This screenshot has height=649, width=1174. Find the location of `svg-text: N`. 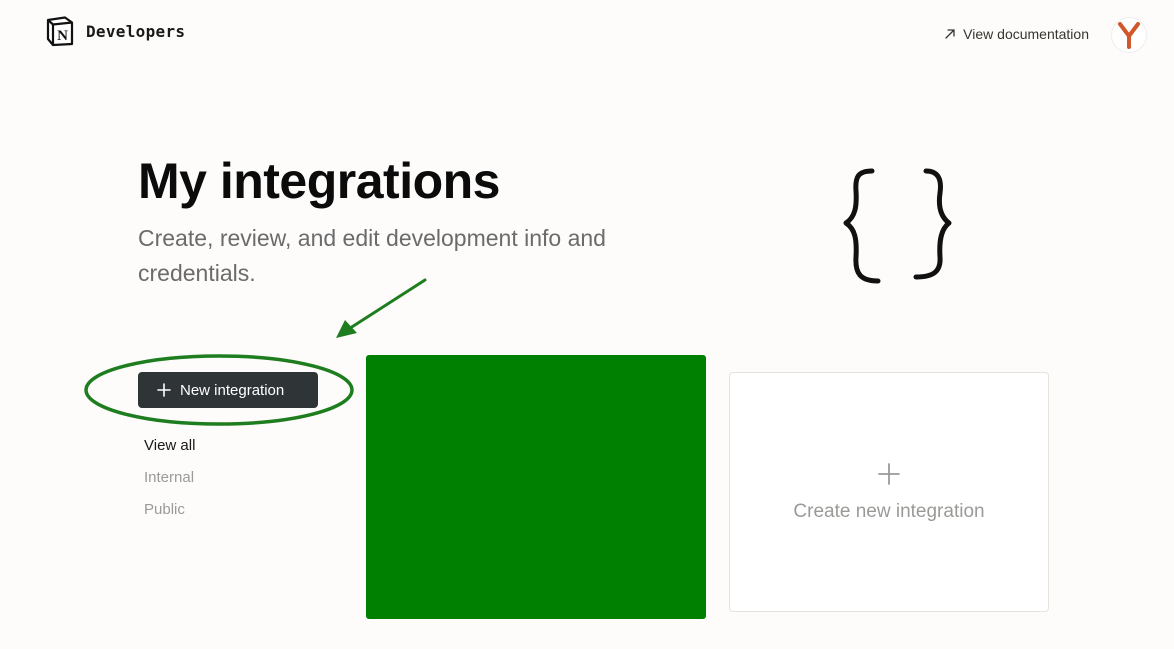

svg-text: N is located at coordinates (62, 36).